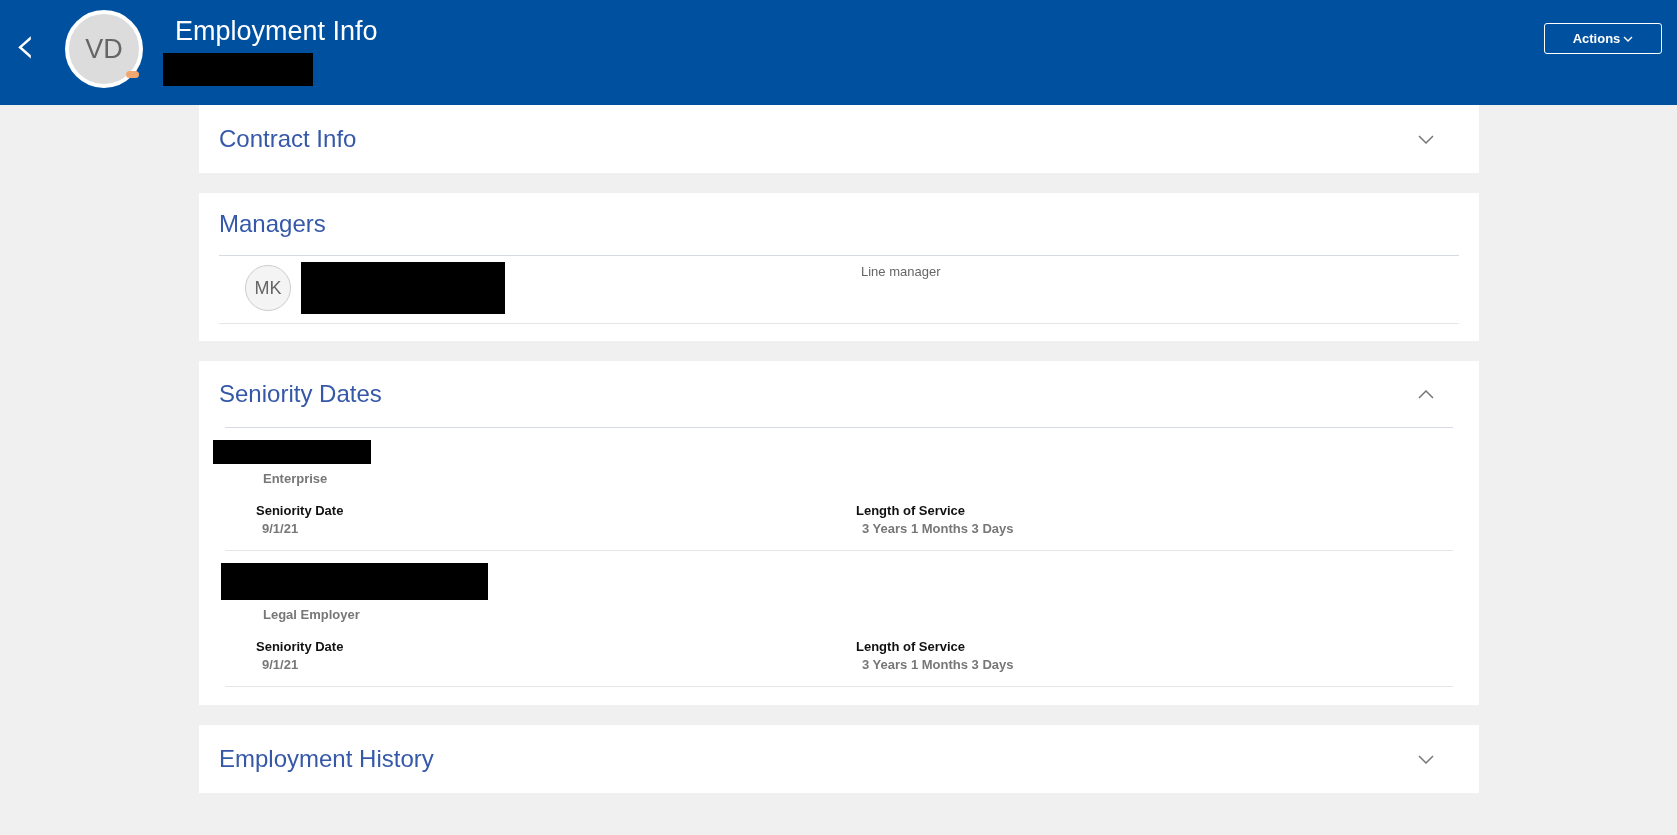  I want to click on section-title: Contract Info, so click(288, 139).